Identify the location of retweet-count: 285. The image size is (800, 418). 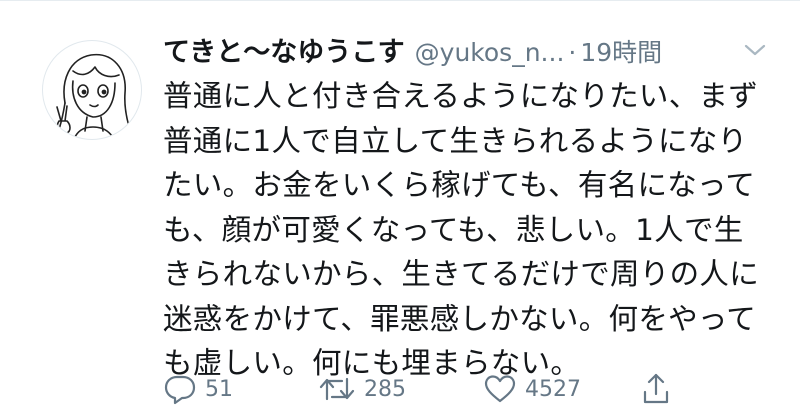
(385, 389).